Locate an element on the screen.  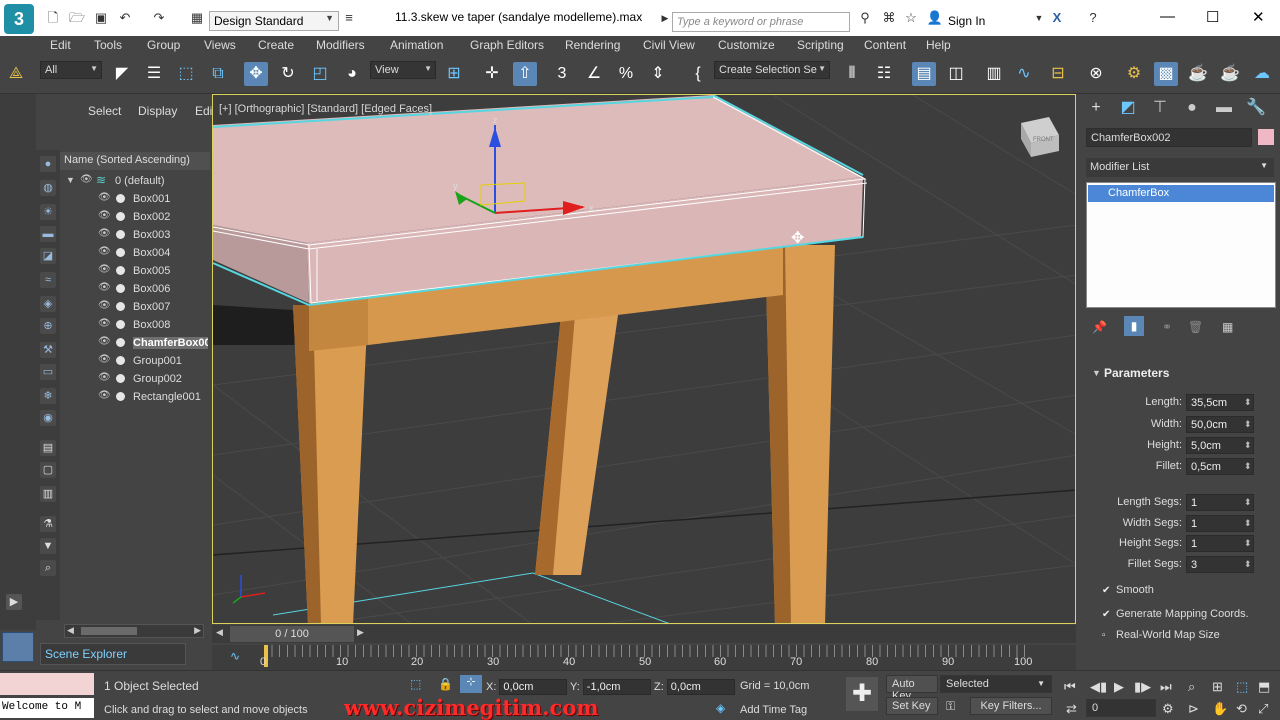
checkbox-option: ✔ Smooth is located at coordinates (1128, 590).